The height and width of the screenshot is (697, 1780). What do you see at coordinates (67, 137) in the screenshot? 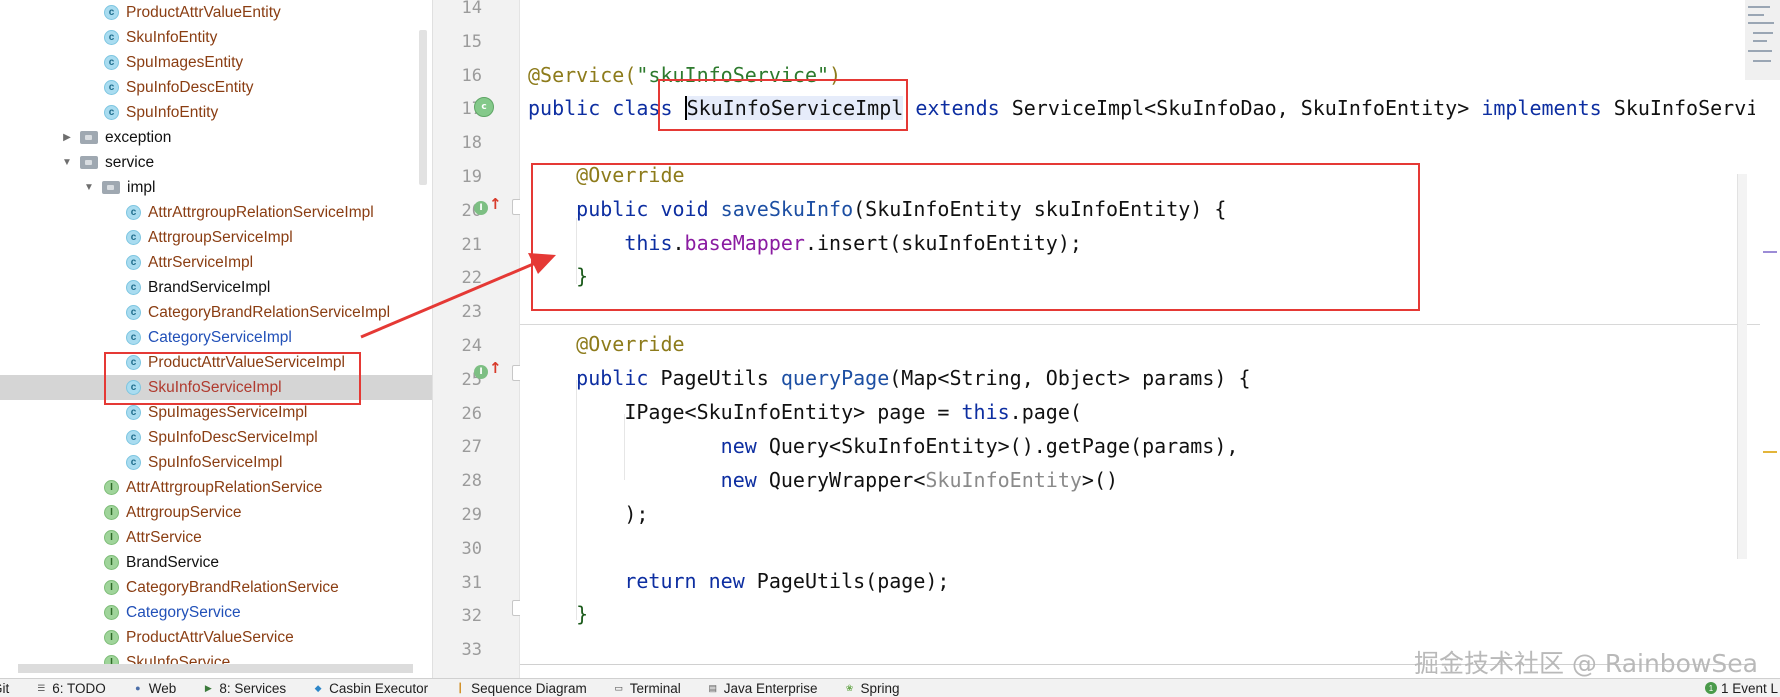
I see `chevron-right-icon: ▶` at bounding box center [67, 137].